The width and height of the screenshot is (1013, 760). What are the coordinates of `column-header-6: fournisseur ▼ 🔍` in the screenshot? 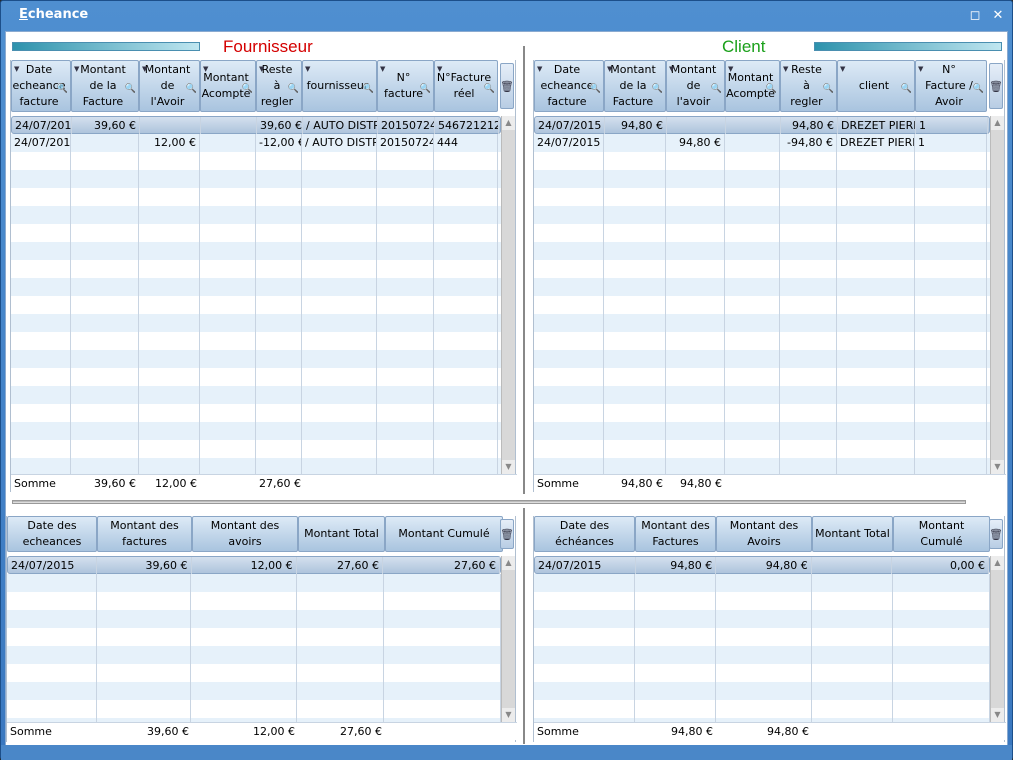 It's located at (339, 86).